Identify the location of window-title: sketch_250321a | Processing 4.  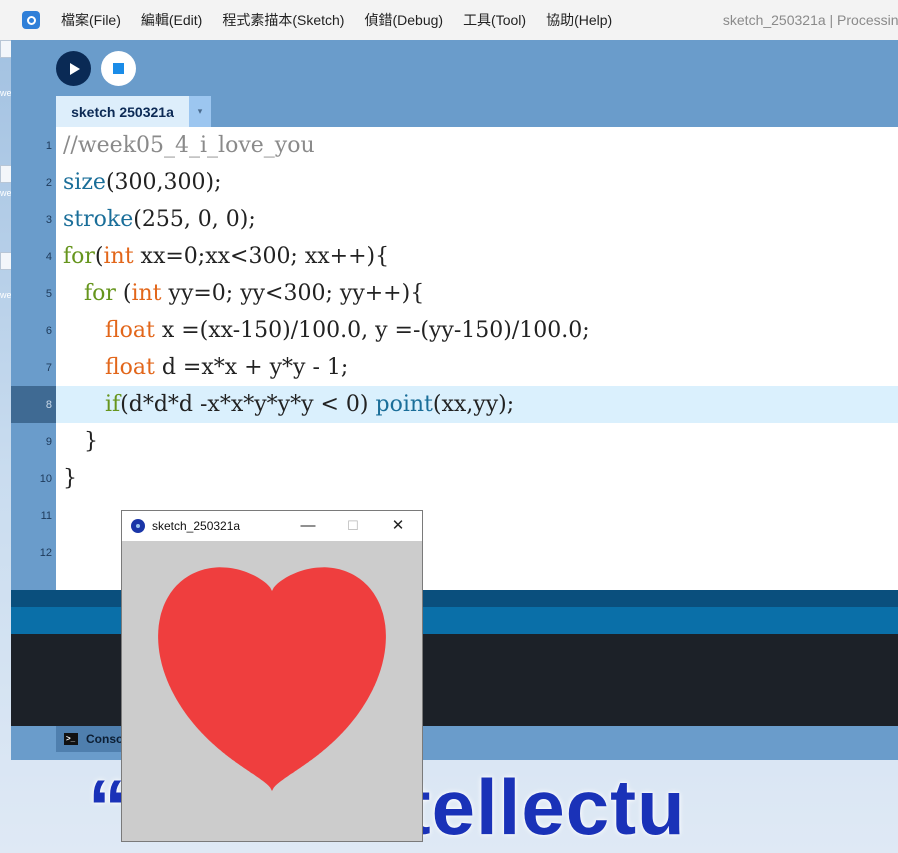
(810, 20).